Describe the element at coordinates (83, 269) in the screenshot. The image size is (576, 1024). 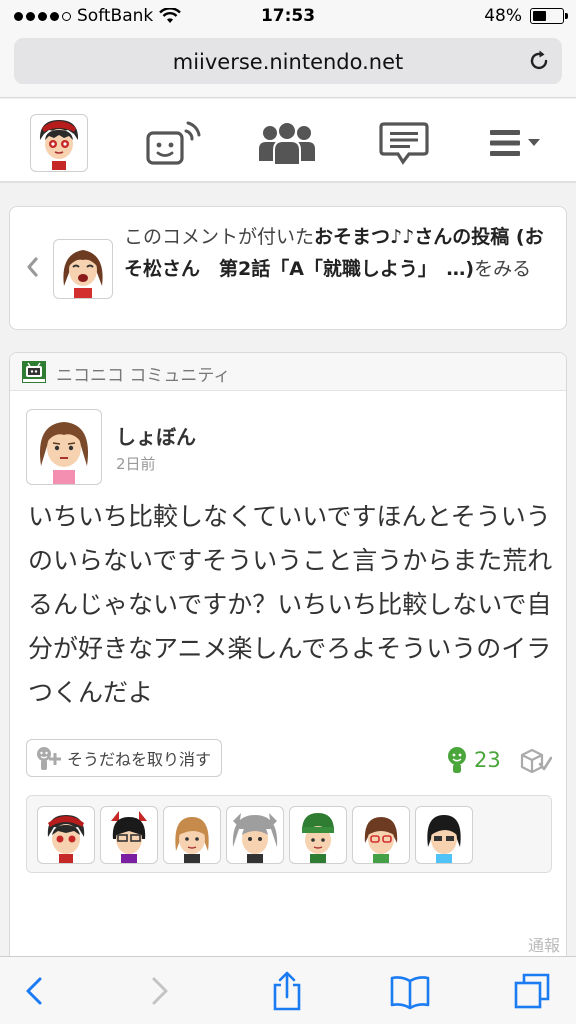
I see `parent-post-avatar` at that location.